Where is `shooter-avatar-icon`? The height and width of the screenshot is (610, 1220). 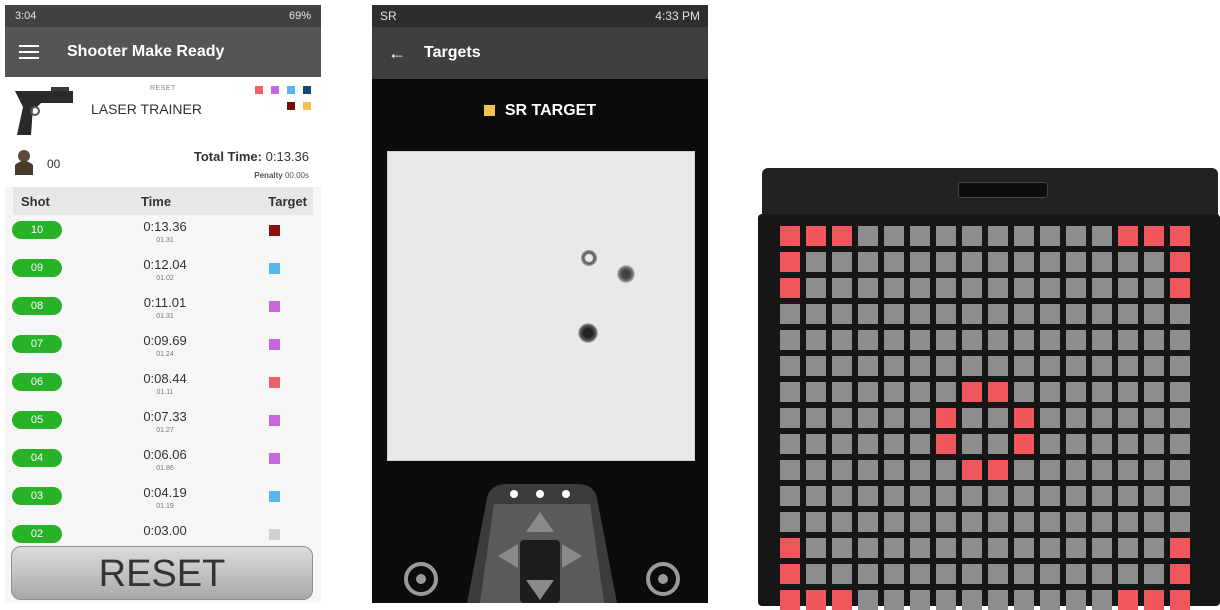 shooter-avatar-icon is located at coordinates (24, 162).